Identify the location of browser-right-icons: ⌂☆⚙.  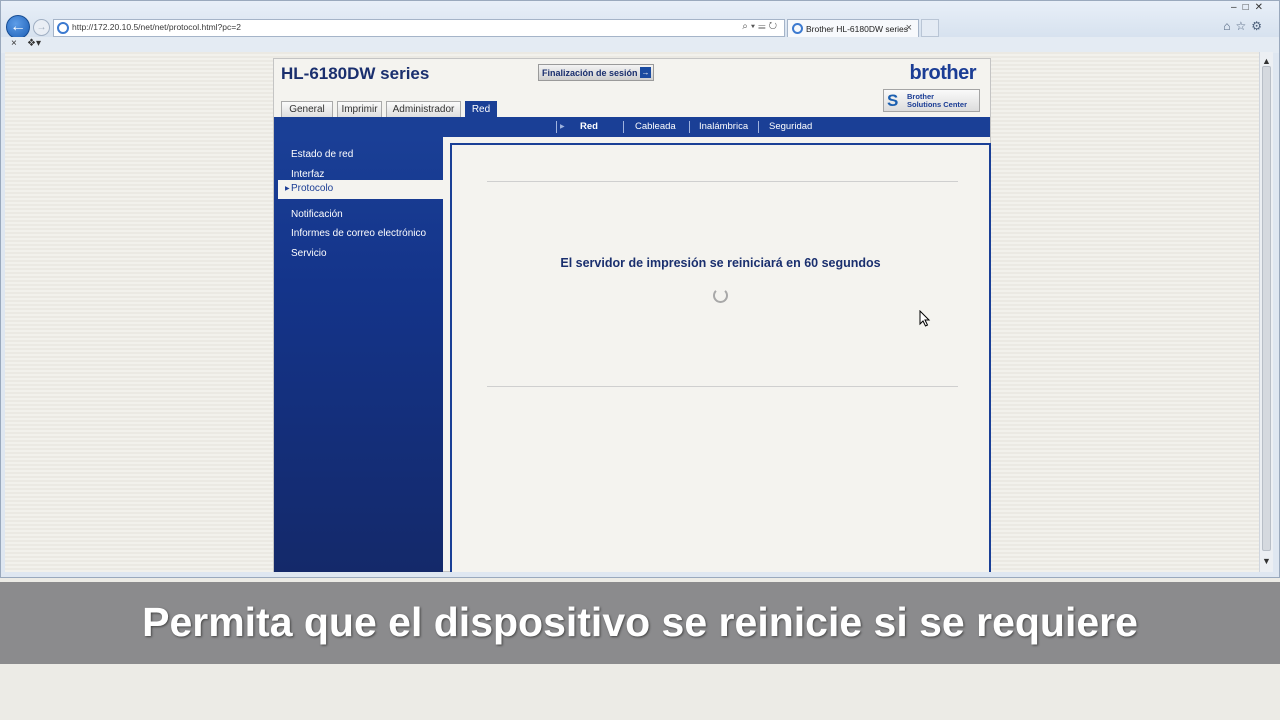
(1245, 26).